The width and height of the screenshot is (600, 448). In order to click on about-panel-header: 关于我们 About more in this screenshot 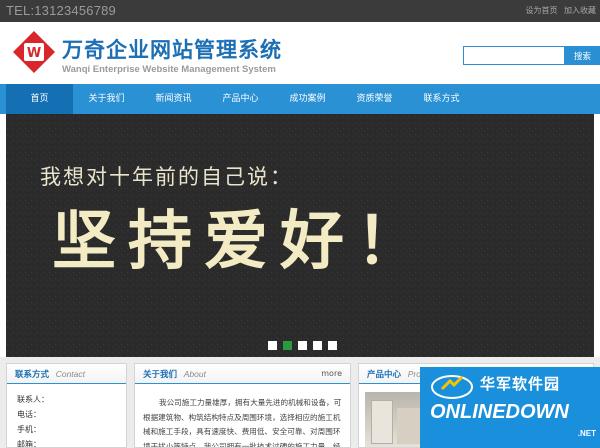, I will do `click(242, 374)`.